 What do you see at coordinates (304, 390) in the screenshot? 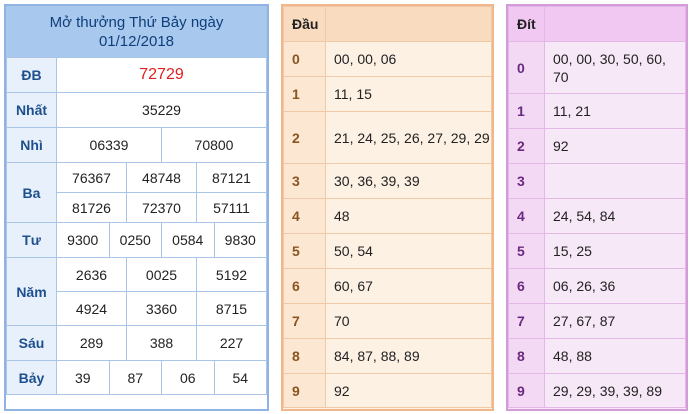
I see `dau-key: 9` at bounding box center [304, 390].